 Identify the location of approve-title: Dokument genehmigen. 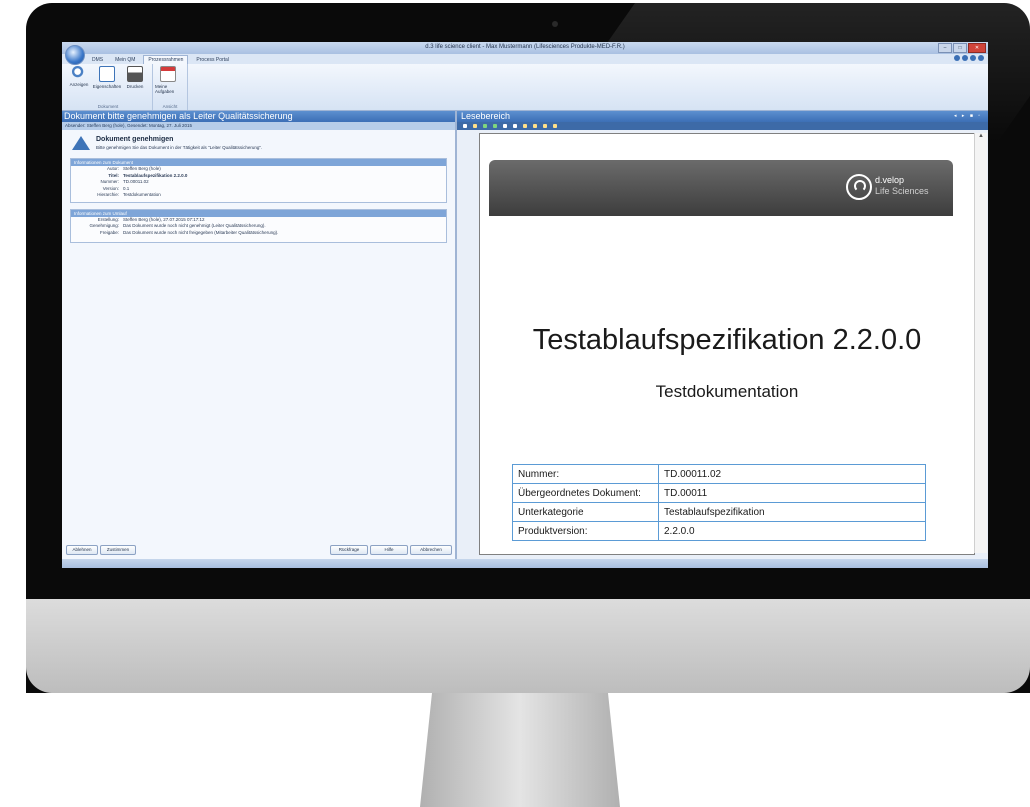
(135, 139).